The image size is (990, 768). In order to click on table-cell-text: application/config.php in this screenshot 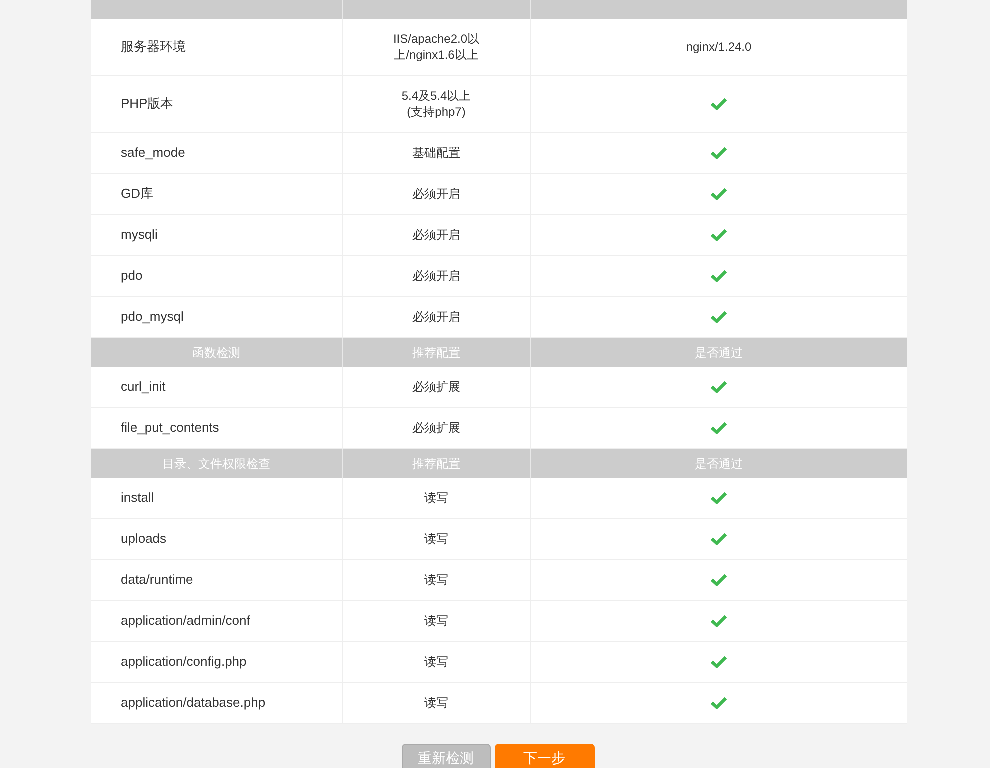, I will do `click(184, 662)`.